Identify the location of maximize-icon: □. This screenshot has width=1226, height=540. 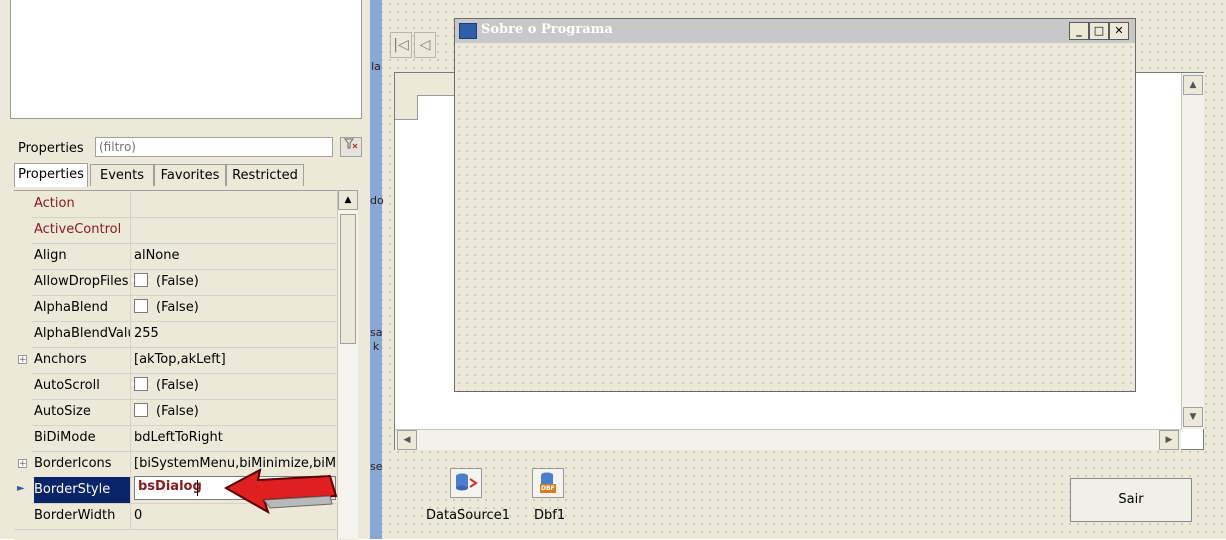
(1099, 31).